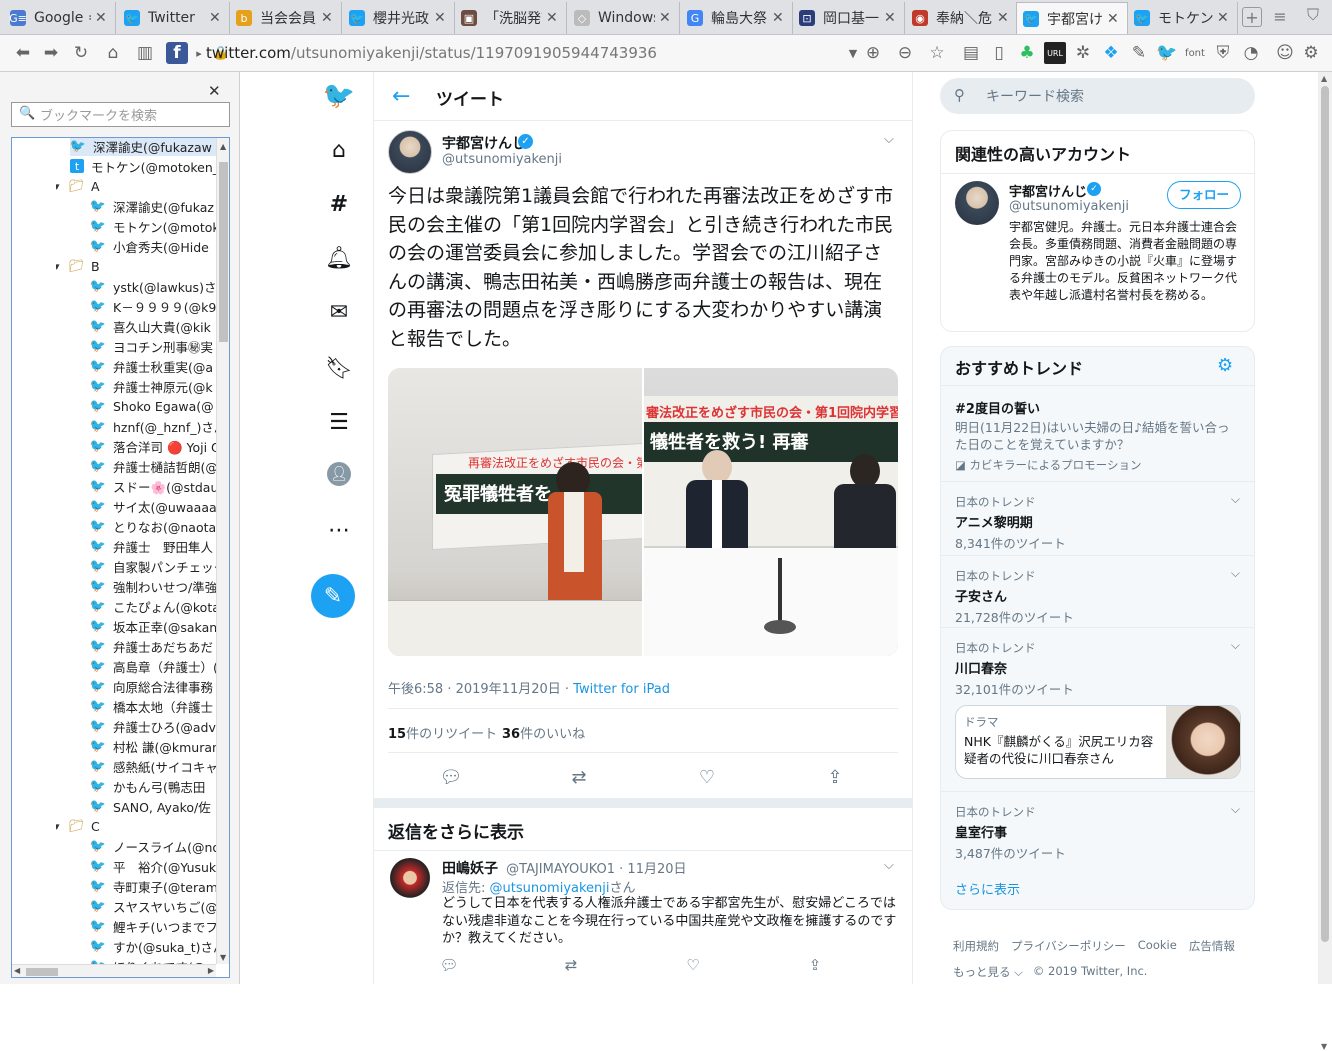 The height and width of the screenshot is (1051, 1332). I want to click on profile-avatar-icon: ☺, so click(1285, 53).